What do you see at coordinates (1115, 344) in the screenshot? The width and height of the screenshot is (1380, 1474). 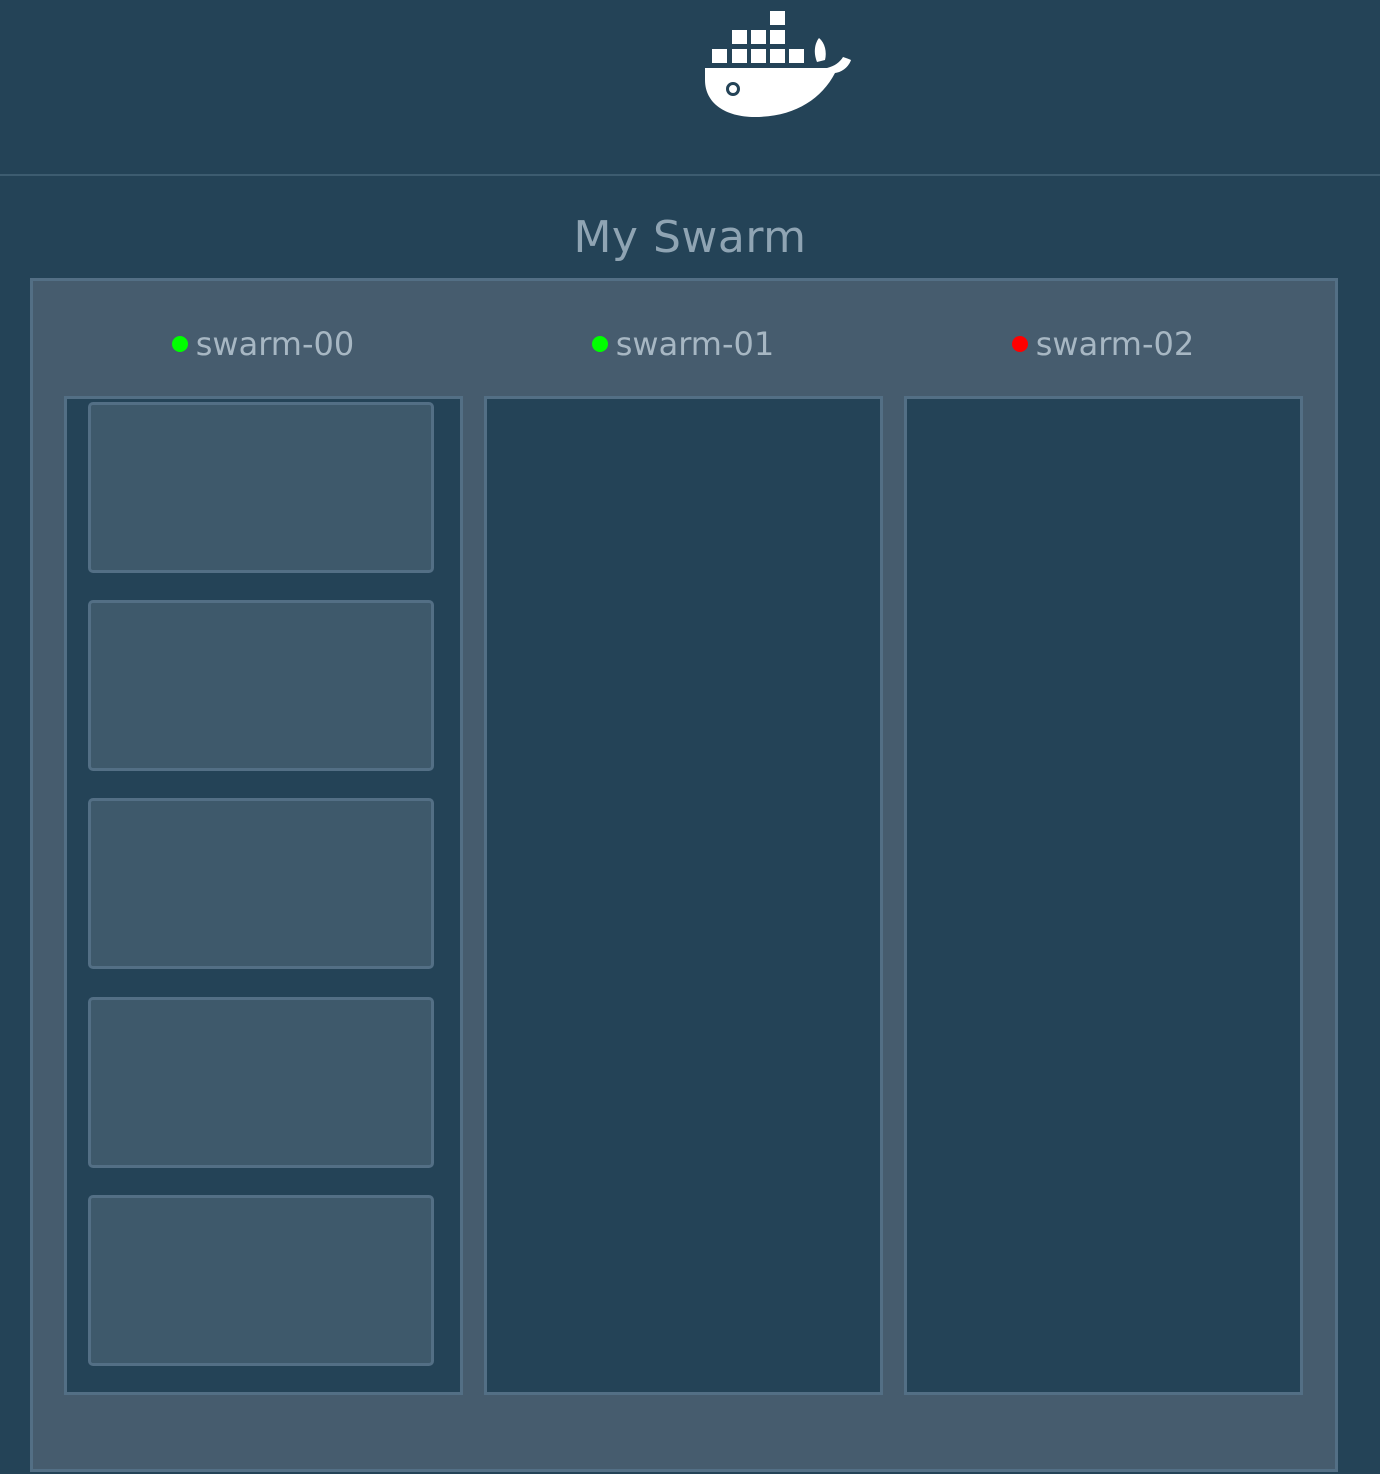 I see `node-name: swarm-02` at bounding box center [1115, 344].